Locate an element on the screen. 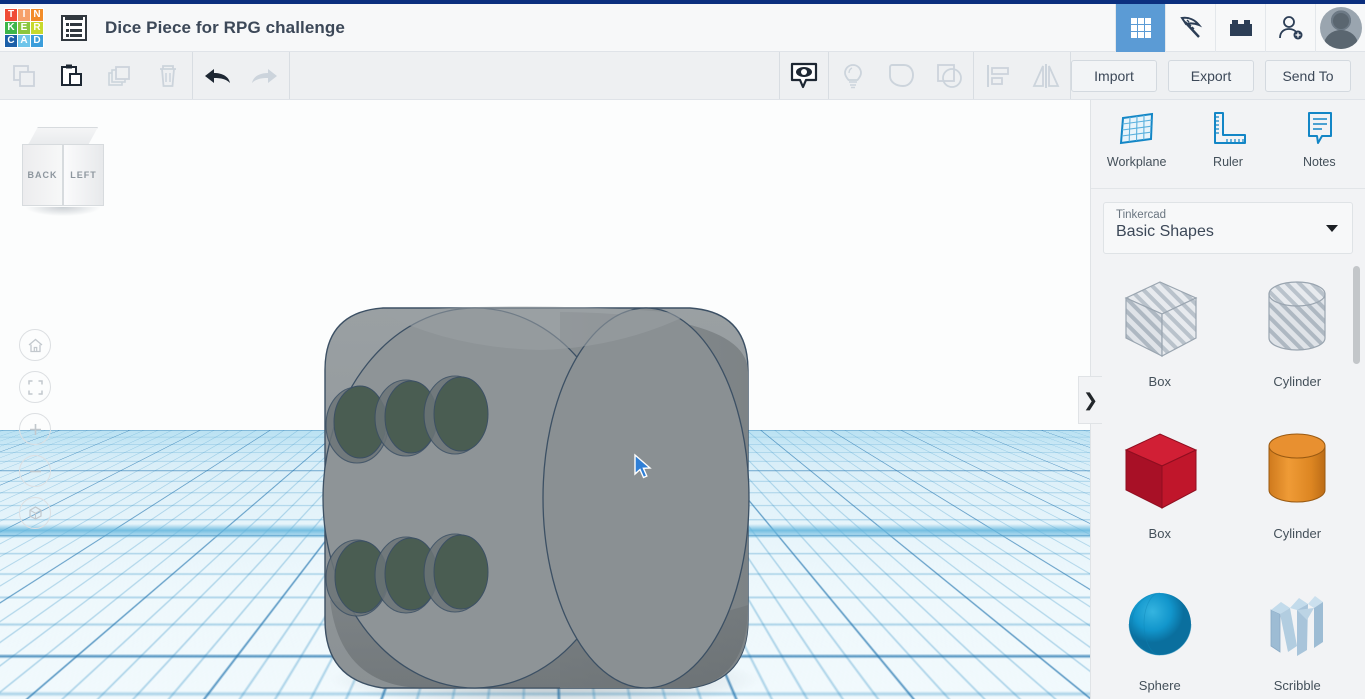 This screenshot has height=699, width=1365. header-actions is located at coordinates (1240, 27).